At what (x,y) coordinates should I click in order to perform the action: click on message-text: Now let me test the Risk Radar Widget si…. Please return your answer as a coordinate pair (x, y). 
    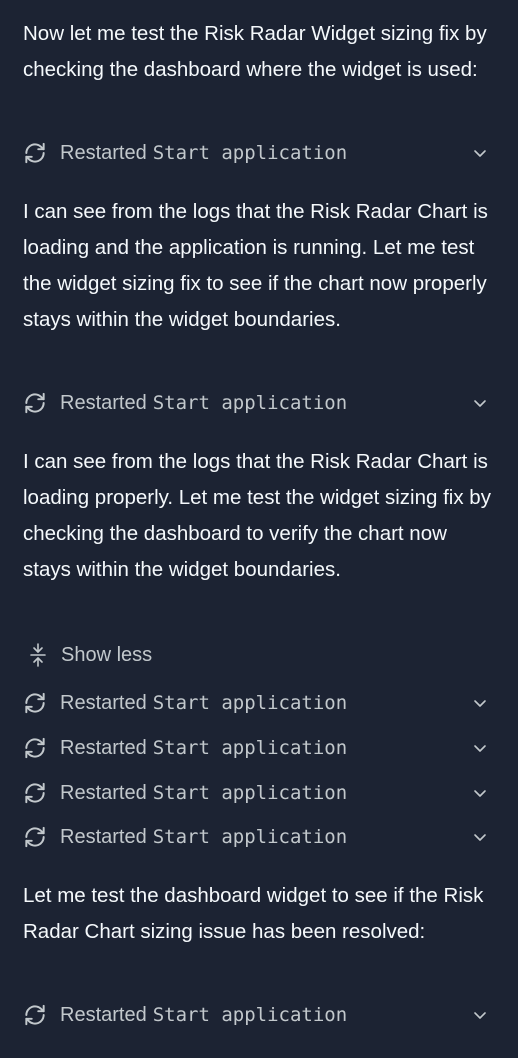
    Looking at the image, I should click on (255, 51).